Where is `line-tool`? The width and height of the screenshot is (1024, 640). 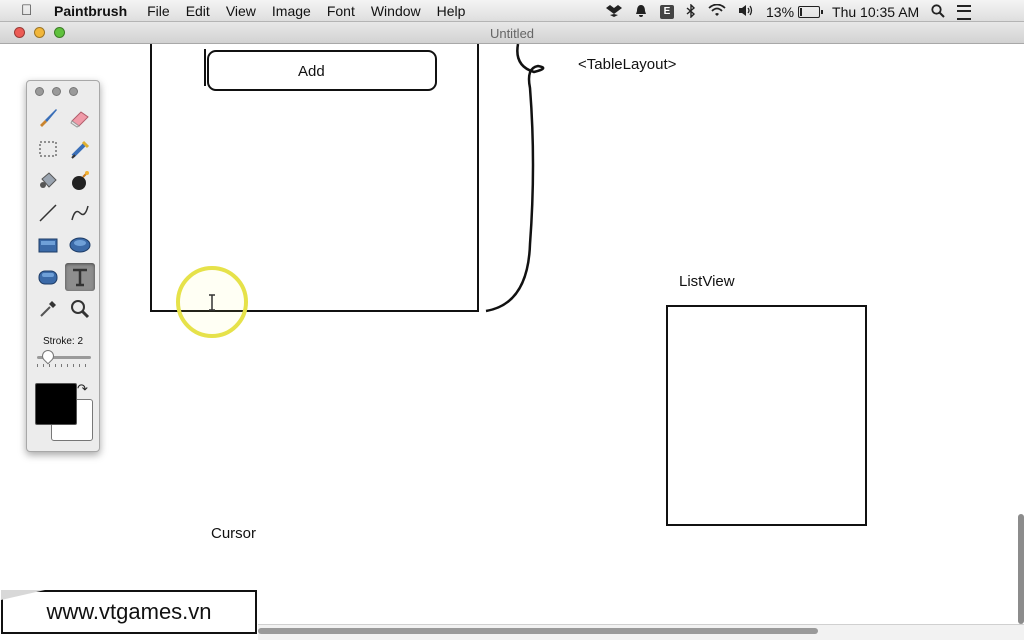 line-tool is located at coordinates (48, 213).